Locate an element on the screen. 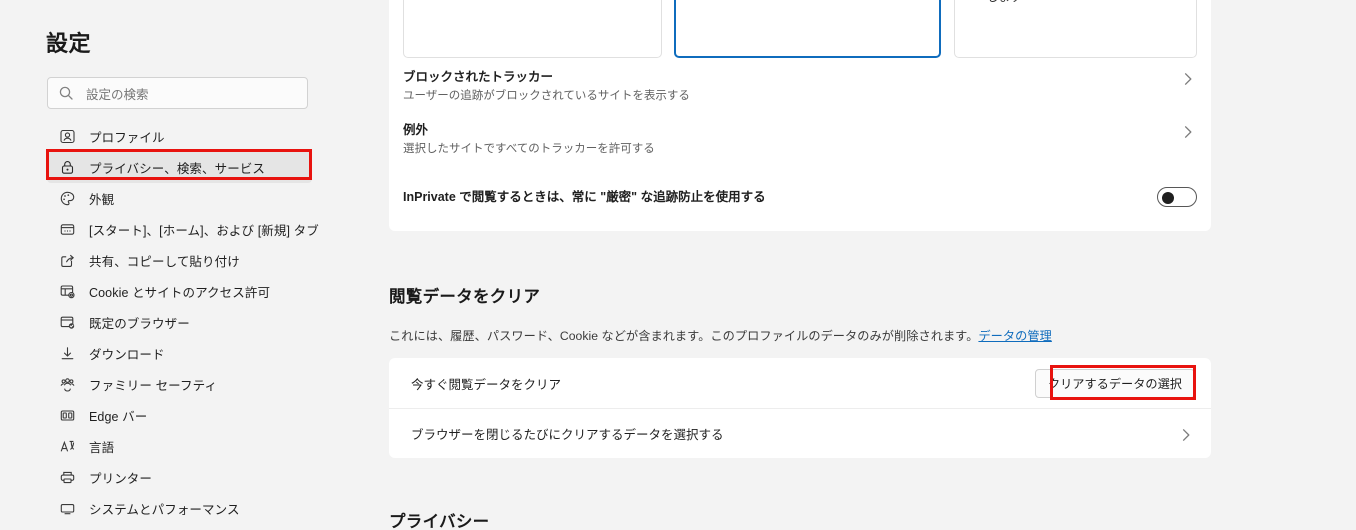  sidebar-item-label: 共有、コピーして貼り付け is located at coordinates (164, 262).